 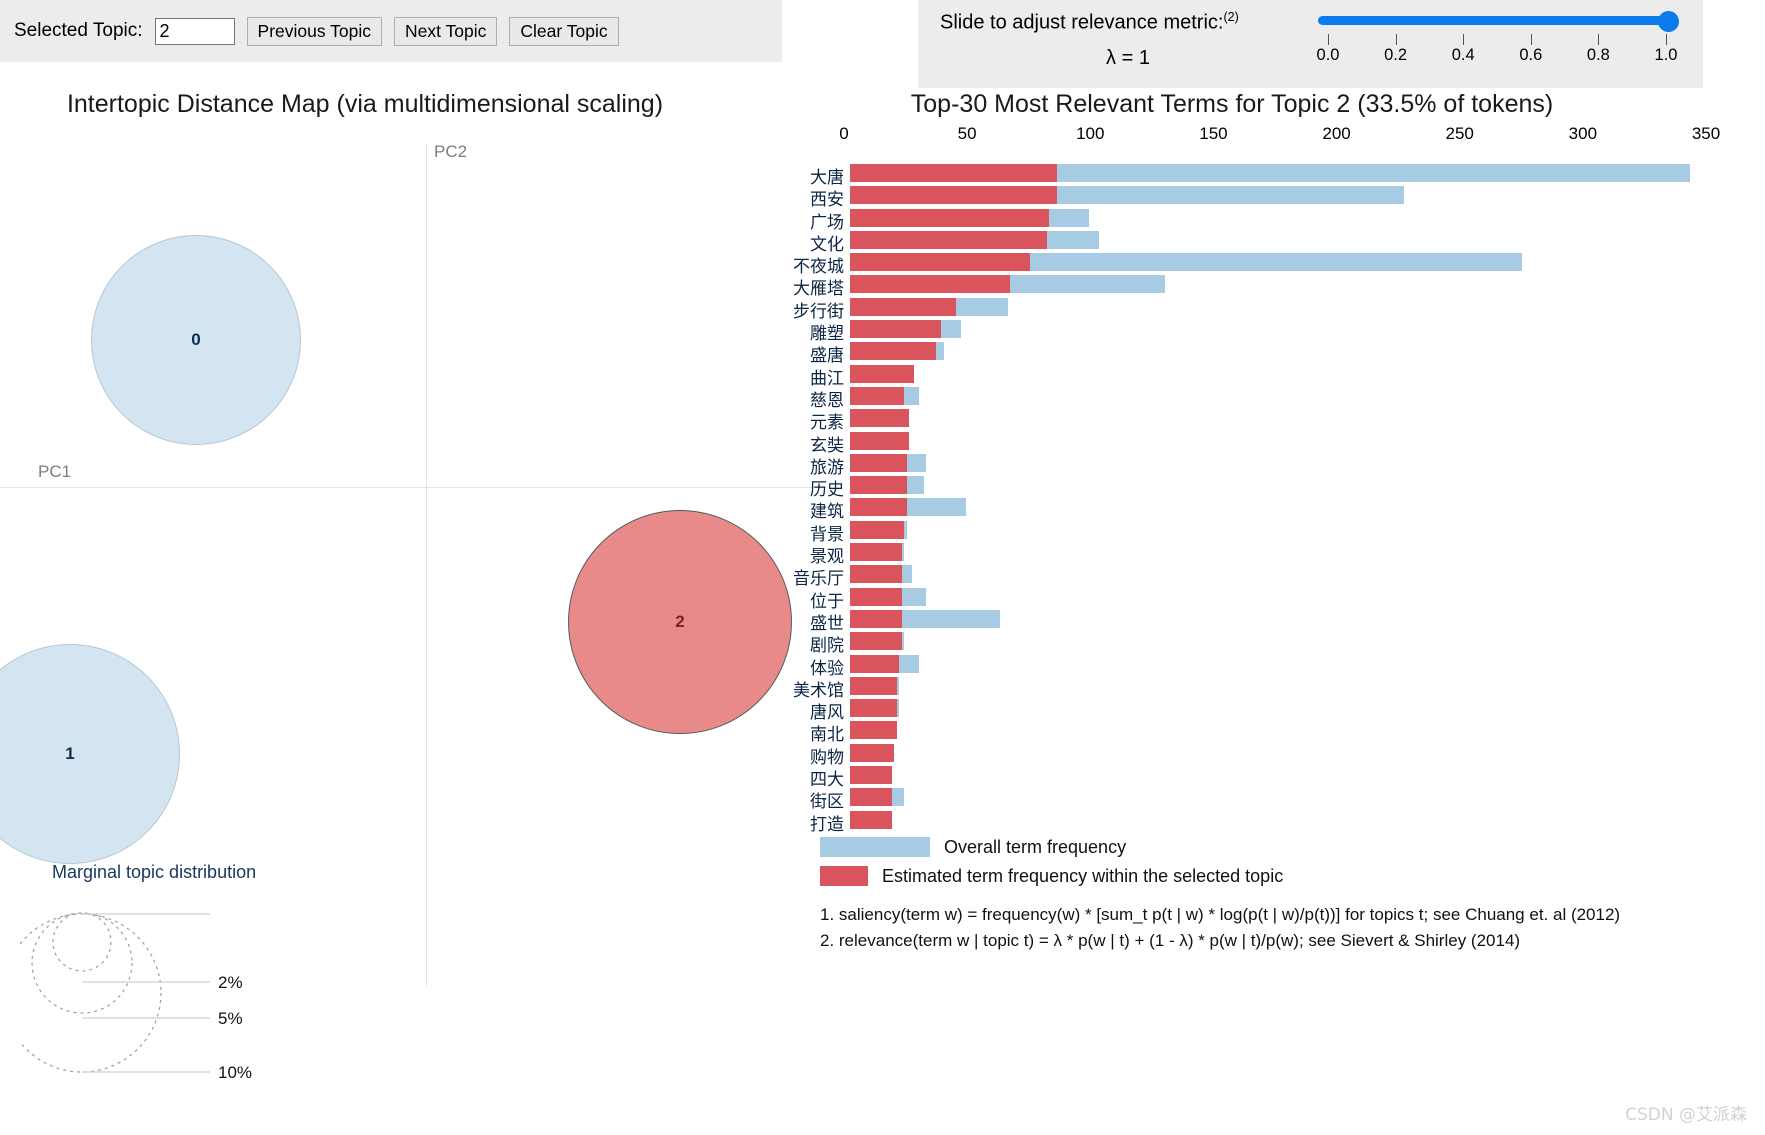 What do you see at coordinates (1273, 443) in the screenshot?
I see `bar-row: 玄奘` at bounding box center [1273, 443].